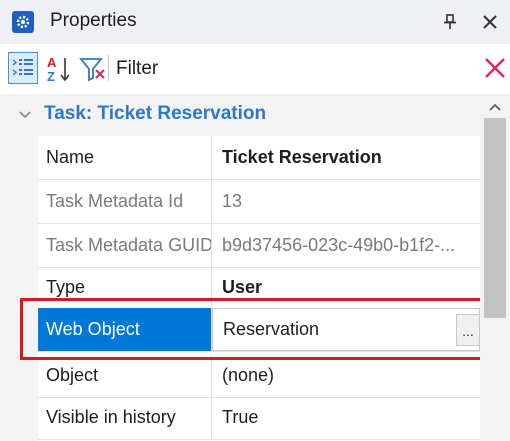  What do you see at coordinates (108, 68) in the screenshot?
I see `toolbar-separator` at bounding box center [108, 68].